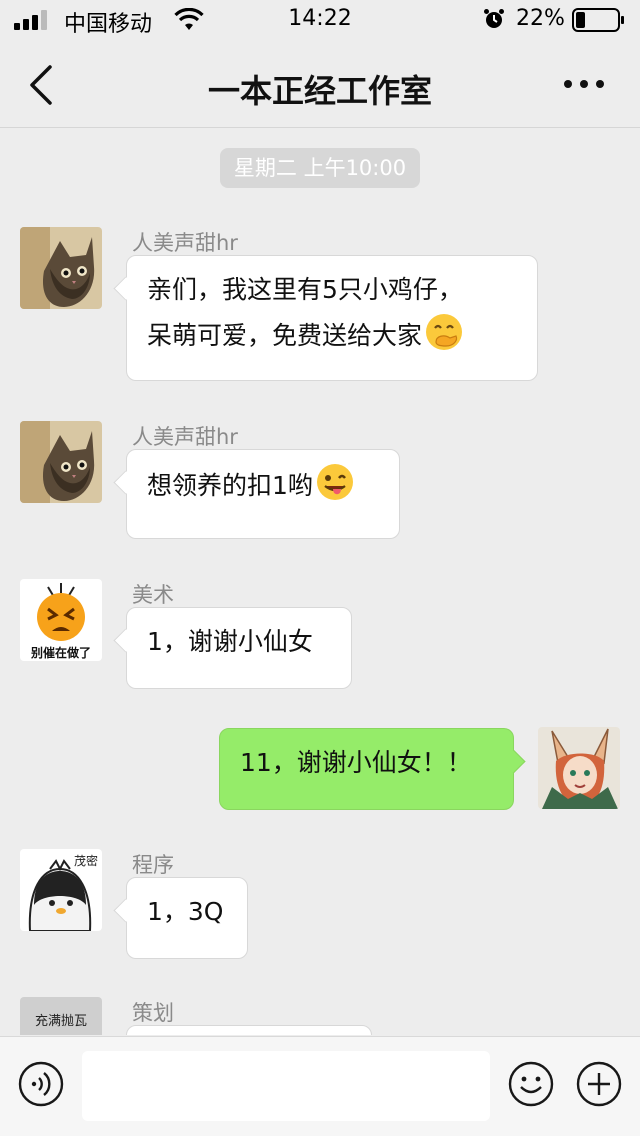  What do you see at coordinates (584, 84) in the screenshot?
I see `more-options-icon` at bounding box center [584, 84].